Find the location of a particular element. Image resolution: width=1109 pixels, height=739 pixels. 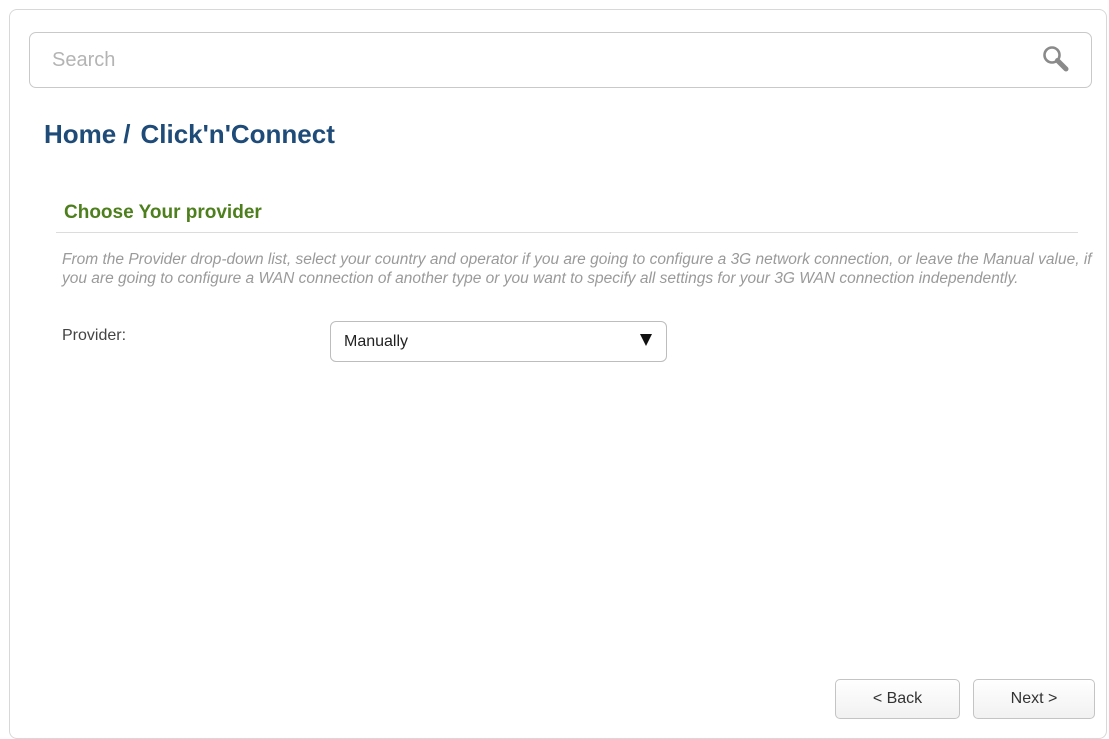

breadcrumb: Home / Click'n'Connect is located at coordinates (189, 134).